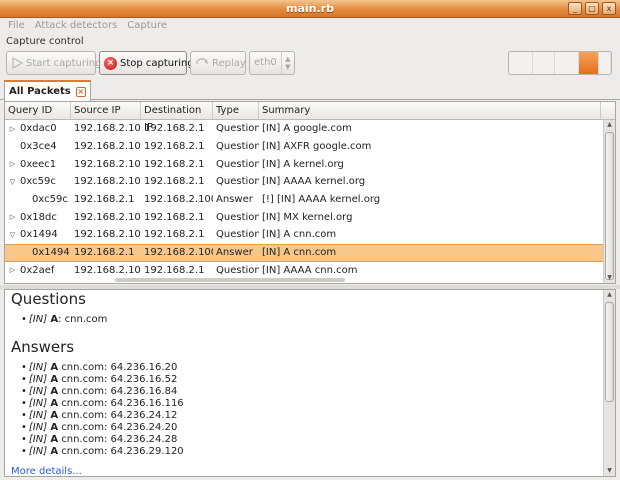 Image resolution: width=620 pixels, height=480 pixels. I want to click on query-id-cell: ▽ 0xc59c, so click(38, 181).